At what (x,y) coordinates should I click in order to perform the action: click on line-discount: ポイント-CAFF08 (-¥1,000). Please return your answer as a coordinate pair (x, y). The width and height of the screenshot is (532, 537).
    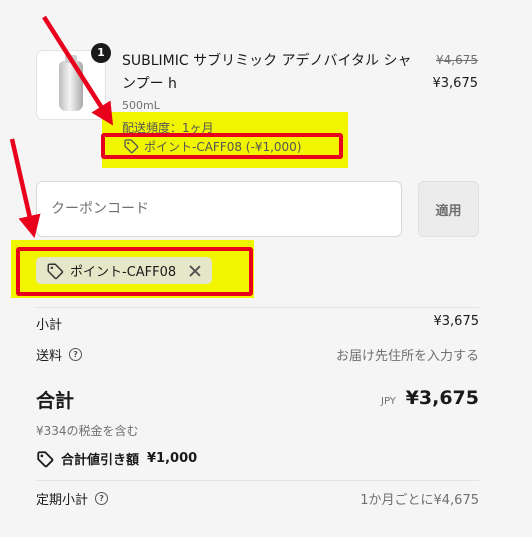
    Looking at the image, I should click on (222, 146).